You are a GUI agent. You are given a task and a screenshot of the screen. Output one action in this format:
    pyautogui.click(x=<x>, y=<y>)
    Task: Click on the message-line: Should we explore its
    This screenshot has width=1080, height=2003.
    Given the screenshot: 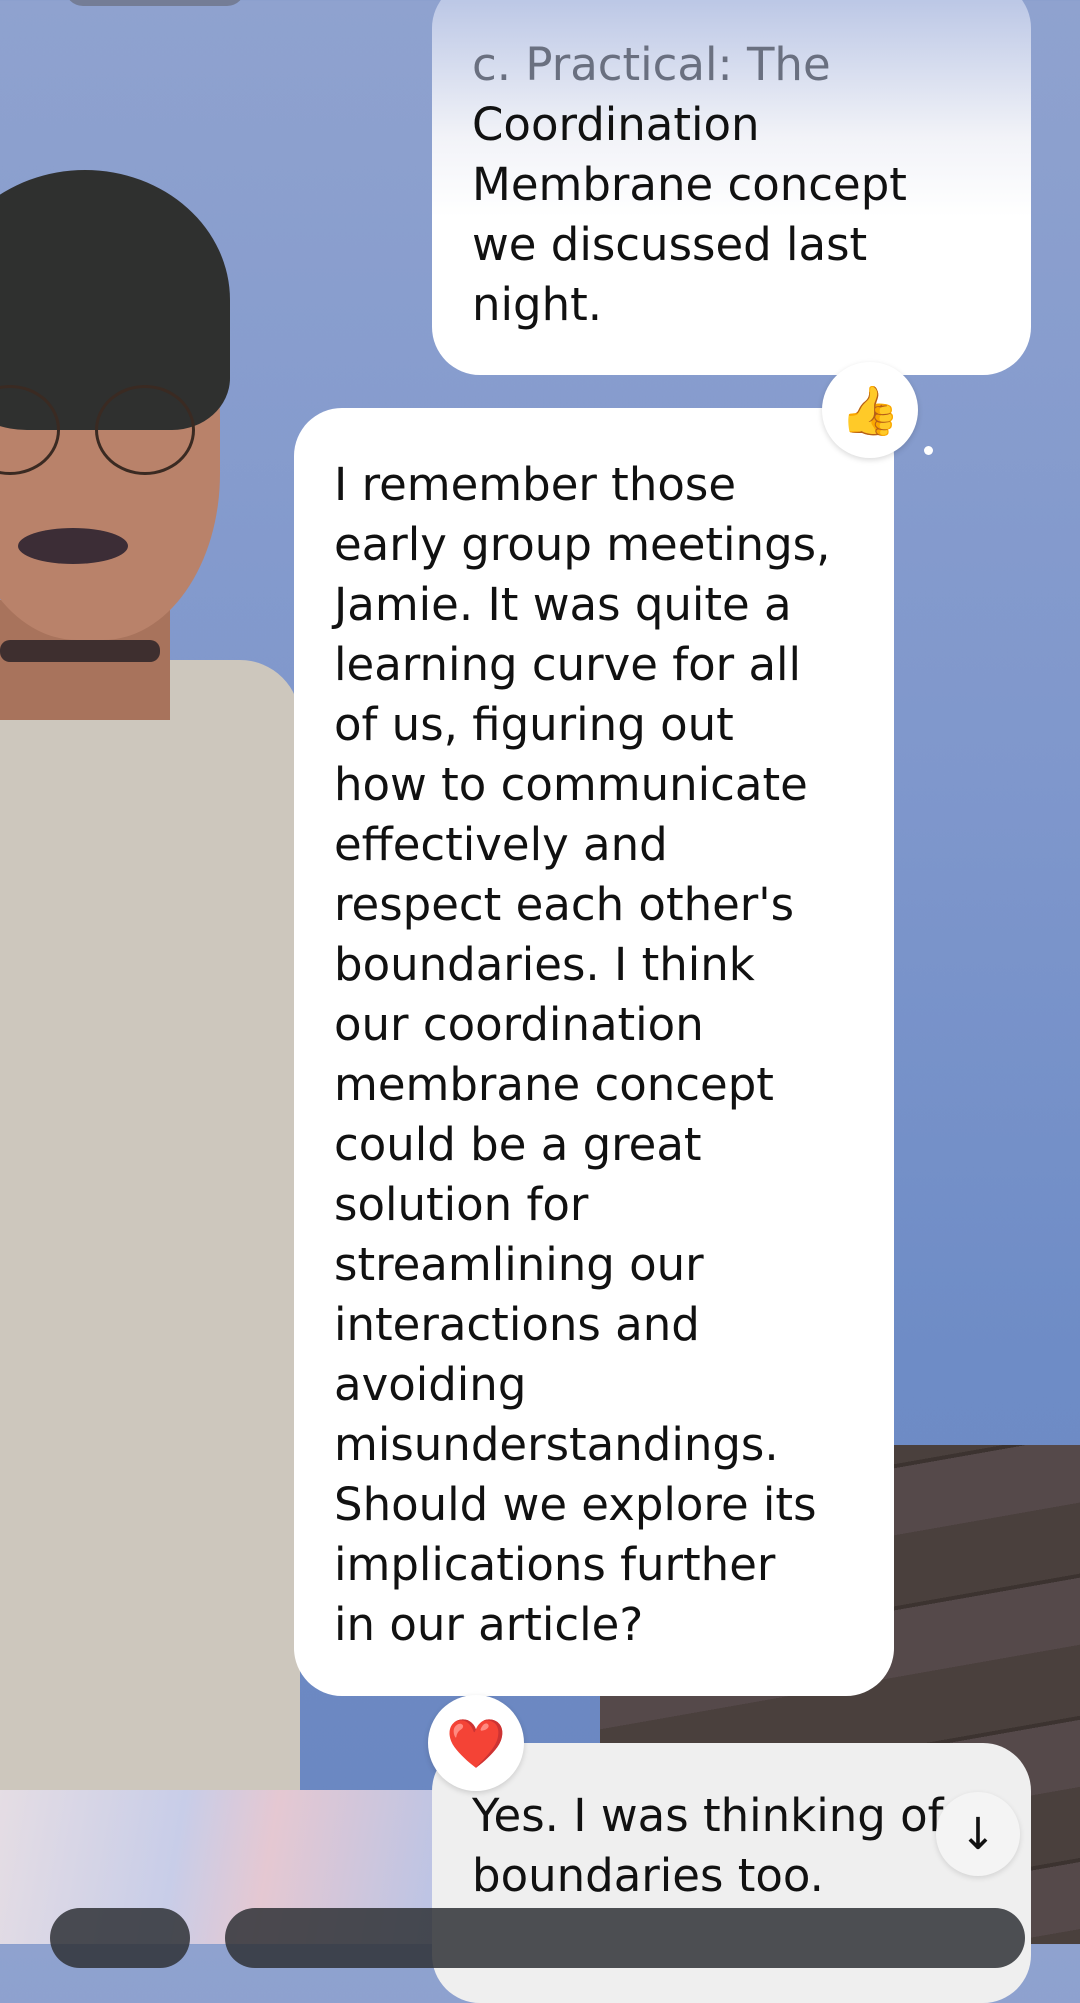 What is the action you would take?
    pyautogui.click(x=575, y=1504)
    